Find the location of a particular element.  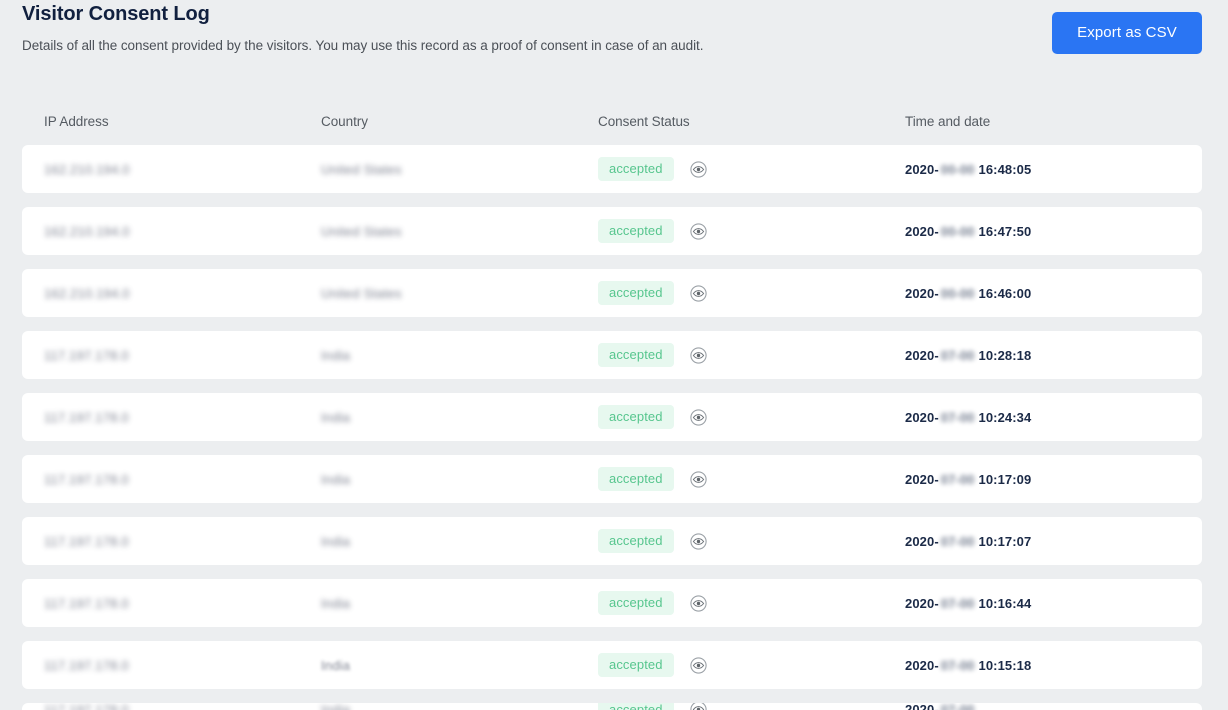

cell-time-and-date: 2020- 00-00 16:47:50 is located at coordinates (1055, 231).